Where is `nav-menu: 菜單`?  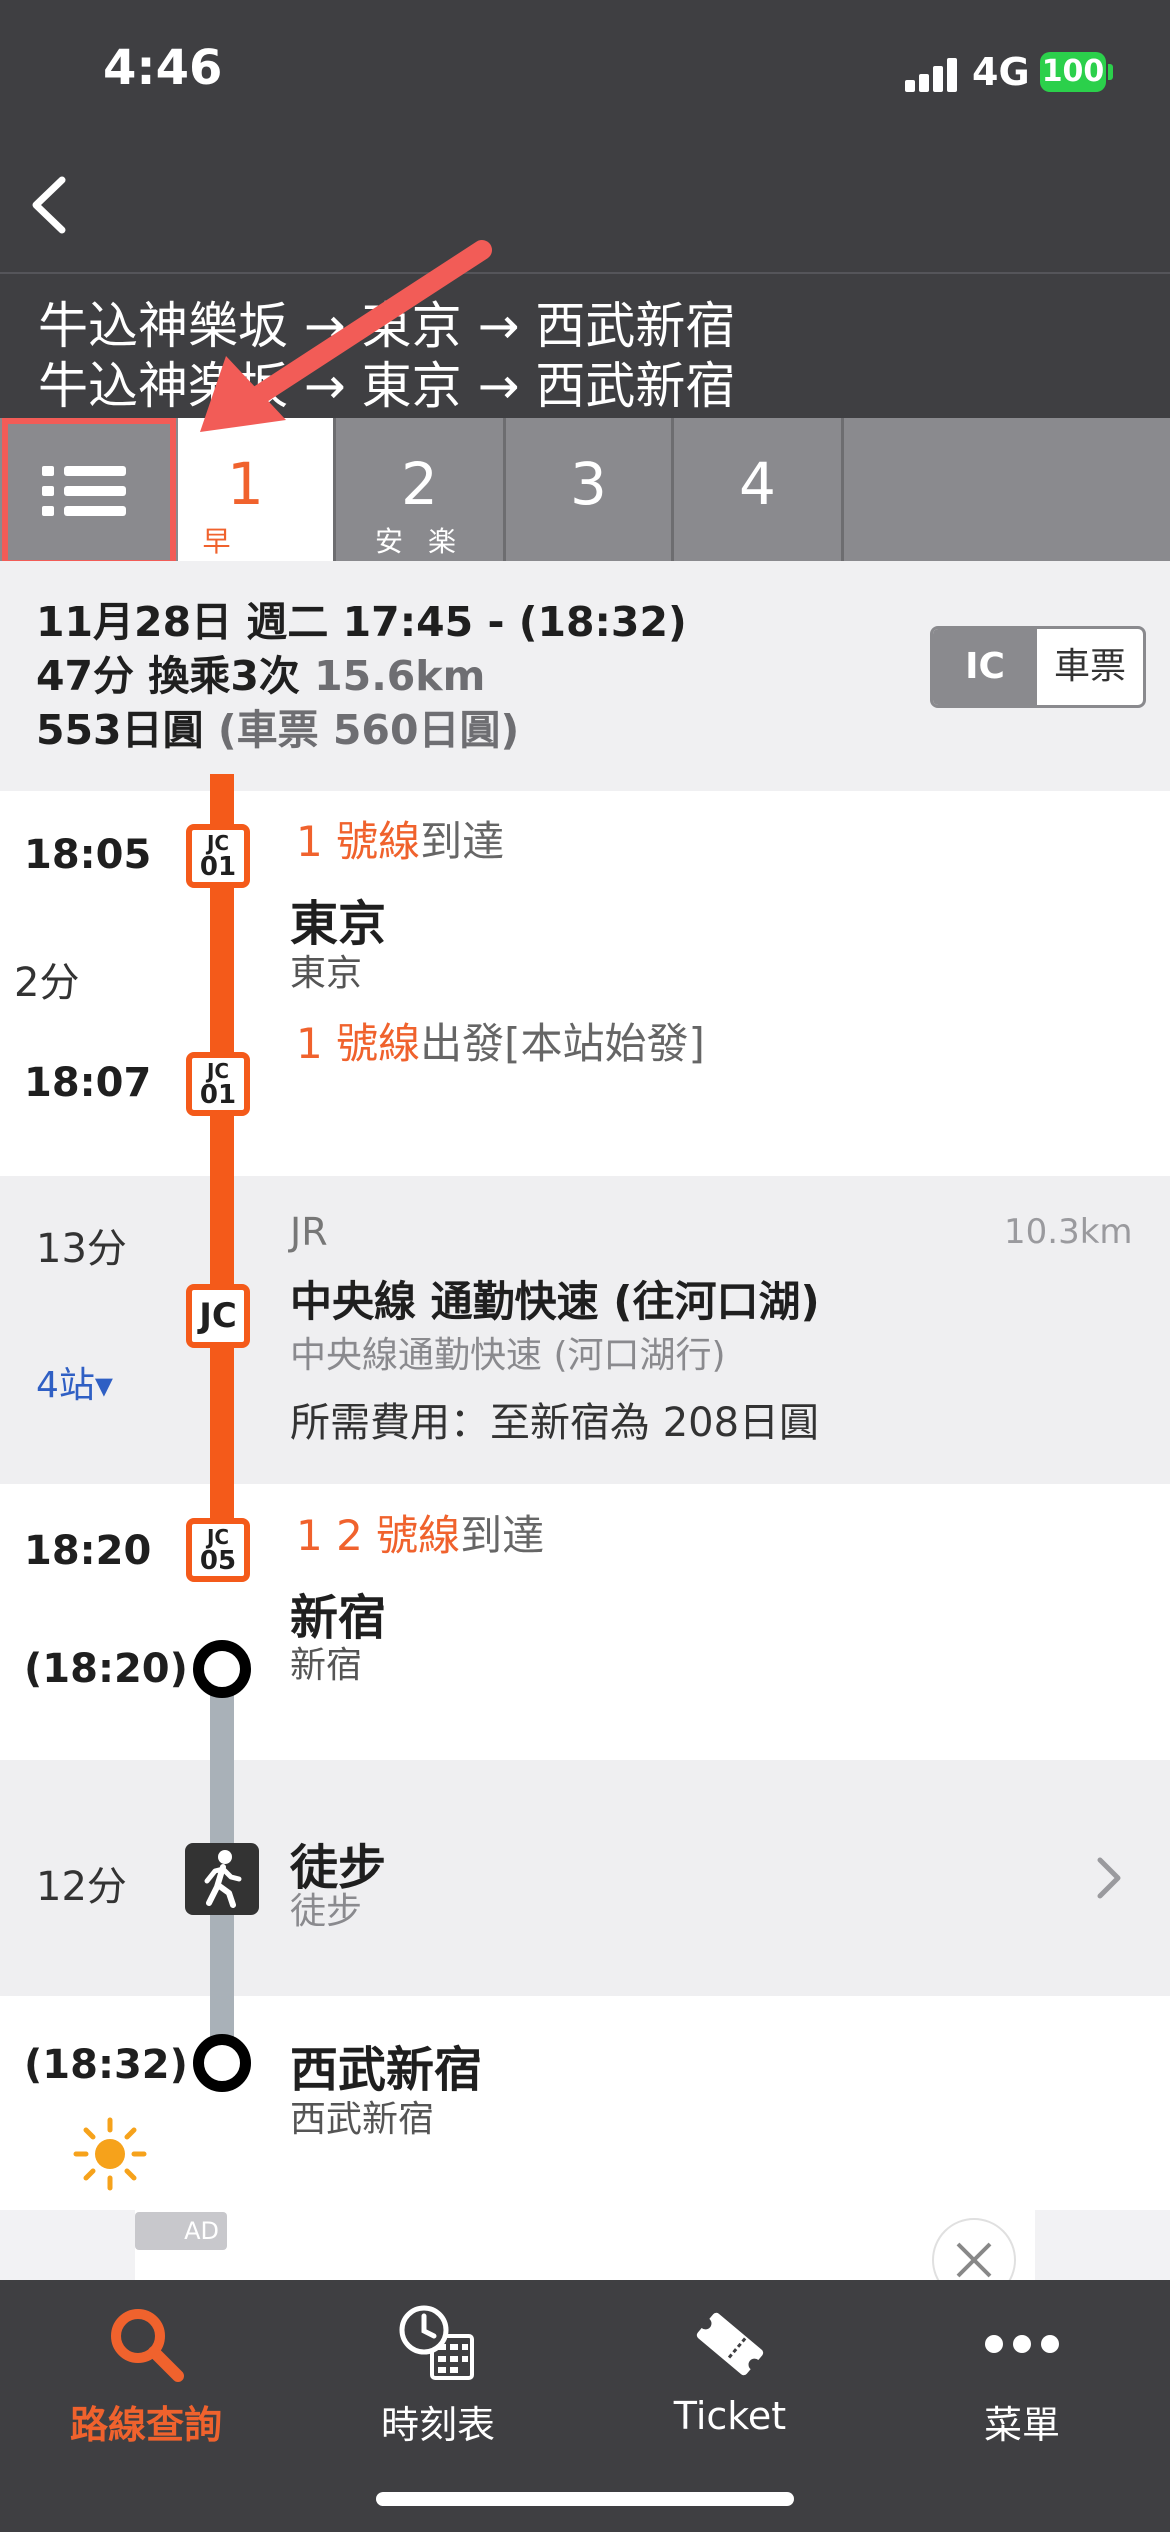
nav-menu: 菜單 is located at coordinates (1022, 2381).